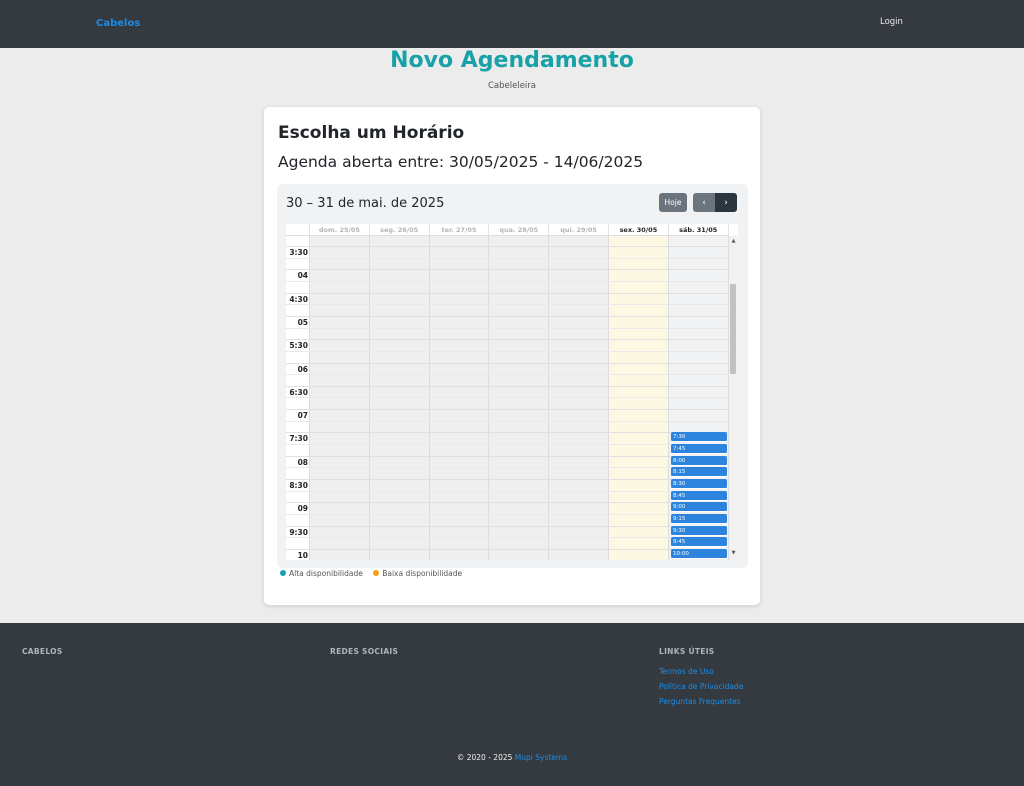 Image resolution: width=1024 pixels, height=786 pixels. Describe the element at coordinates (302, 369) in the screenshot. I see `time-label: 06` at that location.